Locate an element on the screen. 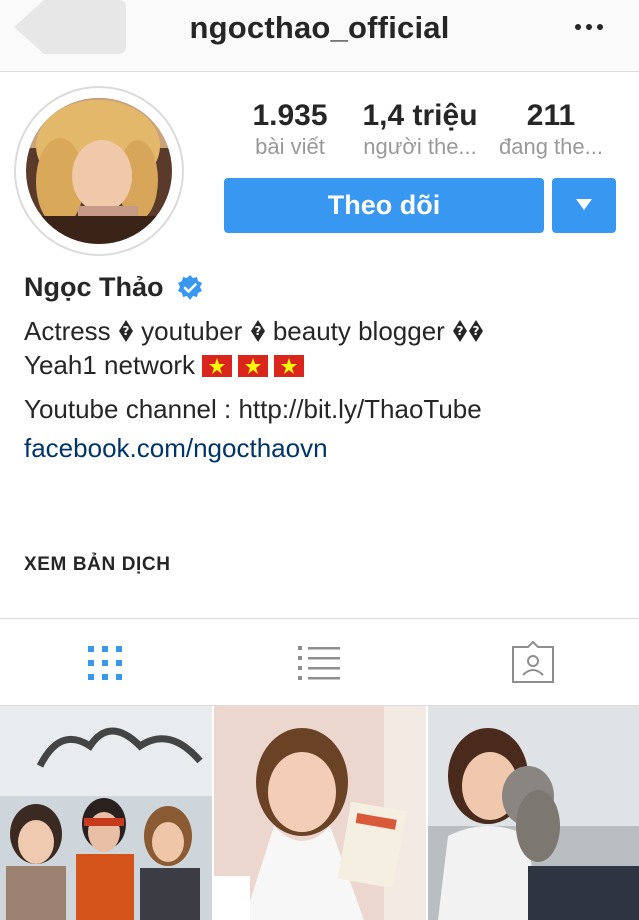  grid-icon is located at coordinates (105, 663).